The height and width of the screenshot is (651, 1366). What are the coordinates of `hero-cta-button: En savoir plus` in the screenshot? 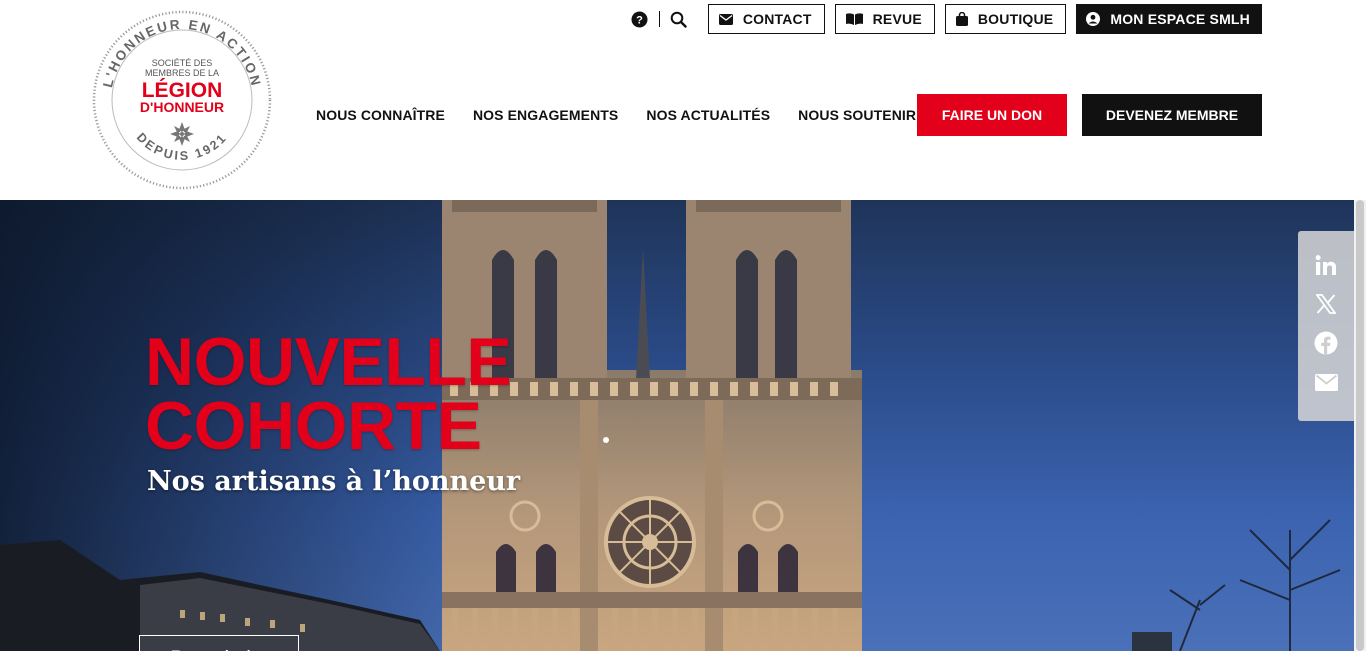 It's located at (219, 643).